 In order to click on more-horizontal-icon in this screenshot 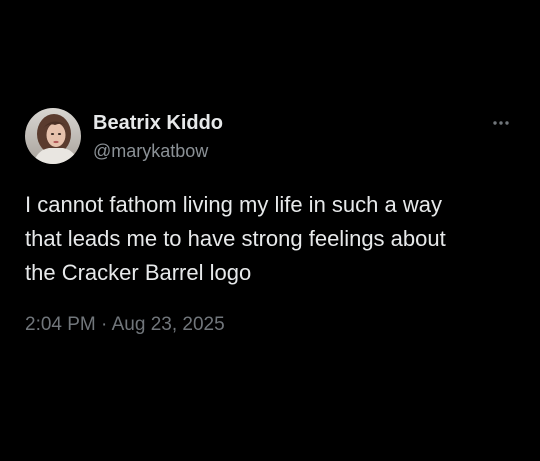, I will do `click(501, 123)`.